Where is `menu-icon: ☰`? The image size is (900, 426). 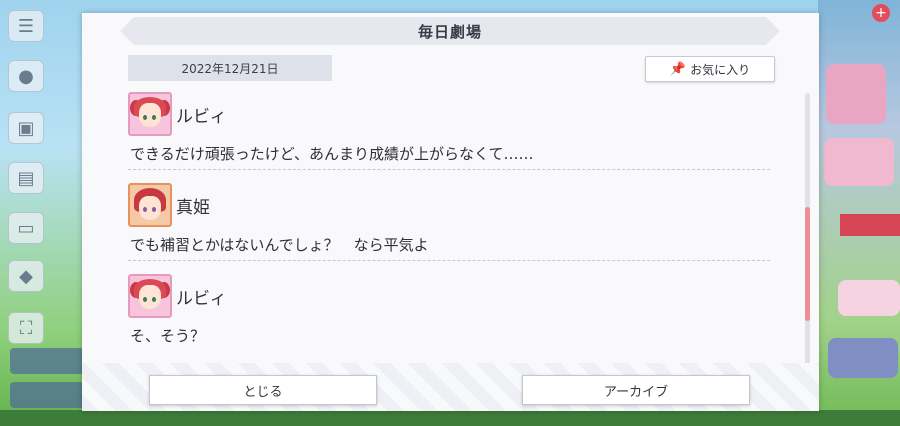 menu-icon: ☰ is located at coordinates (26, 26).